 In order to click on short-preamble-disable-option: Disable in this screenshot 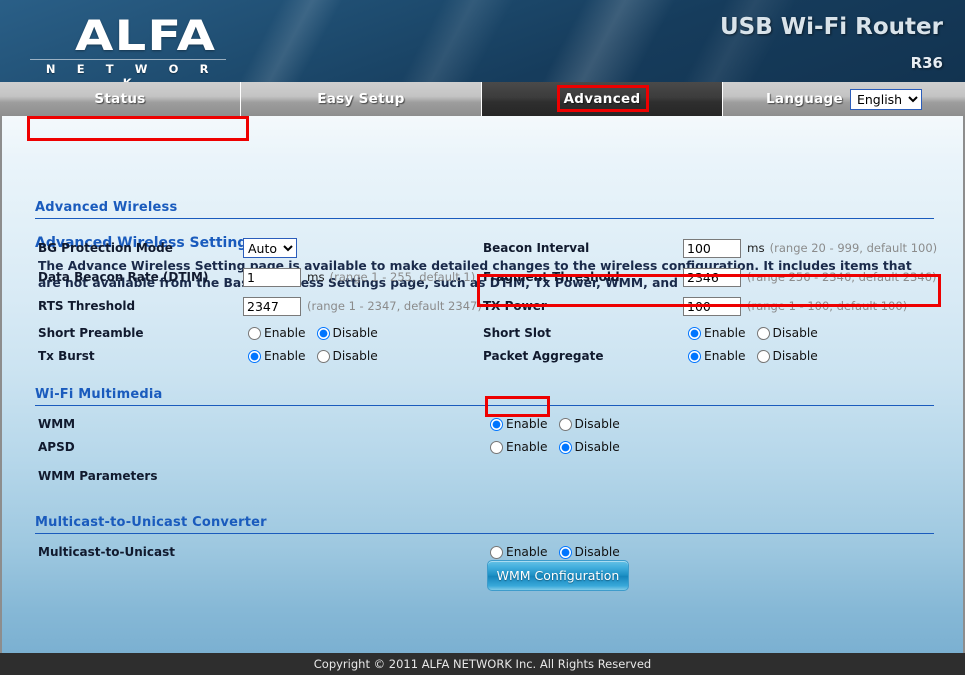, I will do `click(347, 333)`.